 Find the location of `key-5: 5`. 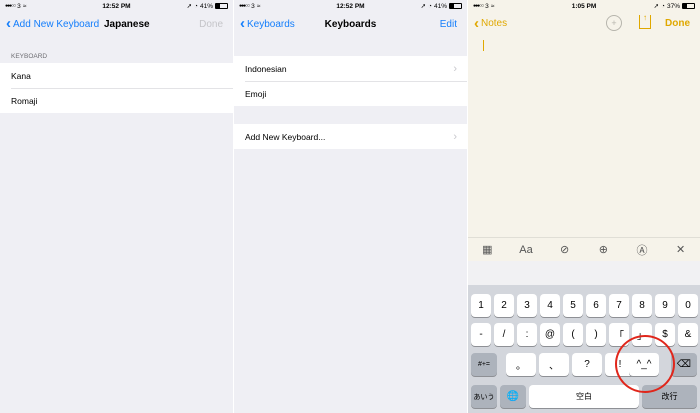

key-5: 5 is located at coordinates (573, 305).